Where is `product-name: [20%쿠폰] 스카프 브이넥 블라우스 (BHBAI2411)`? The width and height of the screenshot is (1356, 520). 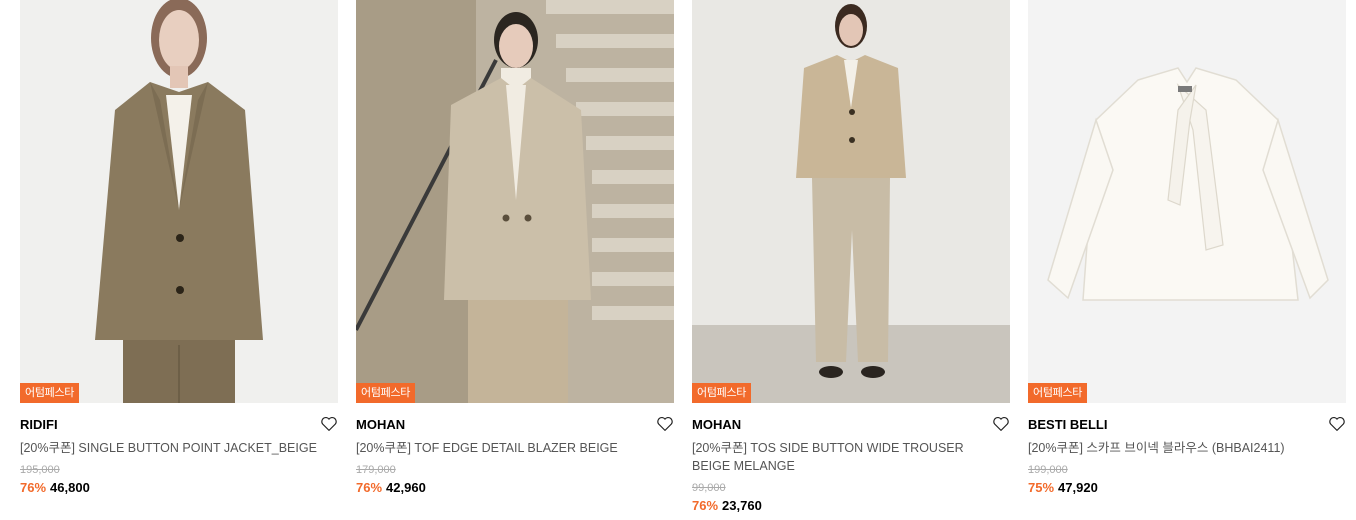 product-name: [20%쿠폰] 스카프 브이넥 블라우스 (BHBAI2411) is located at coordinates (1183, 448).